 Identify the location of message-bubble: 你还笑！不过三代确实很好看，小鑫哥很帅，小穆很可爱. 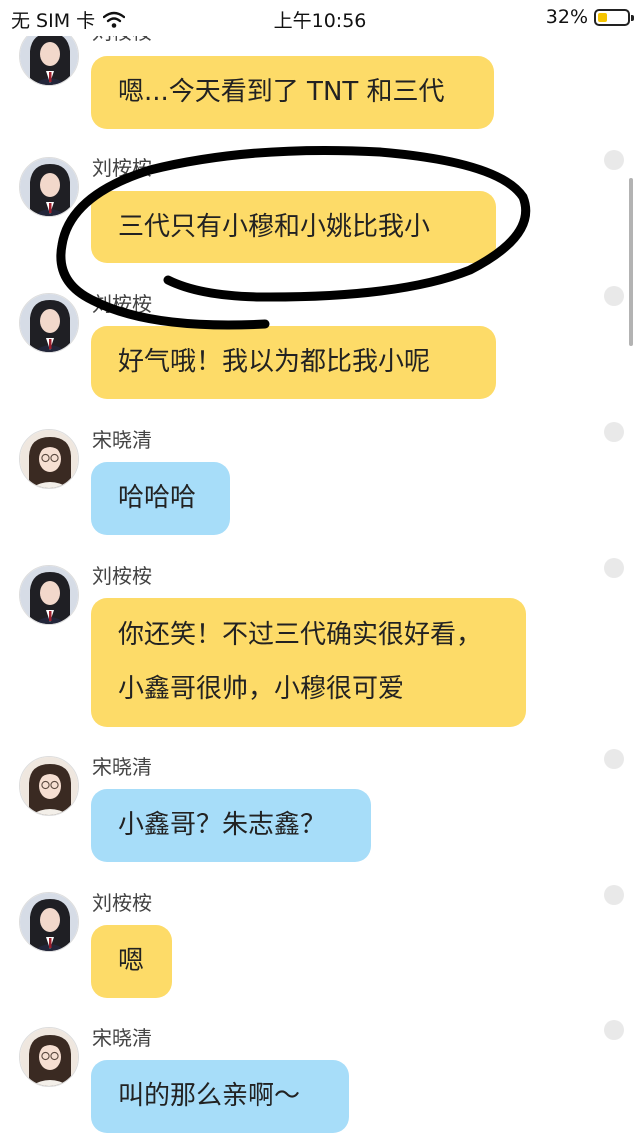
(308, 662).